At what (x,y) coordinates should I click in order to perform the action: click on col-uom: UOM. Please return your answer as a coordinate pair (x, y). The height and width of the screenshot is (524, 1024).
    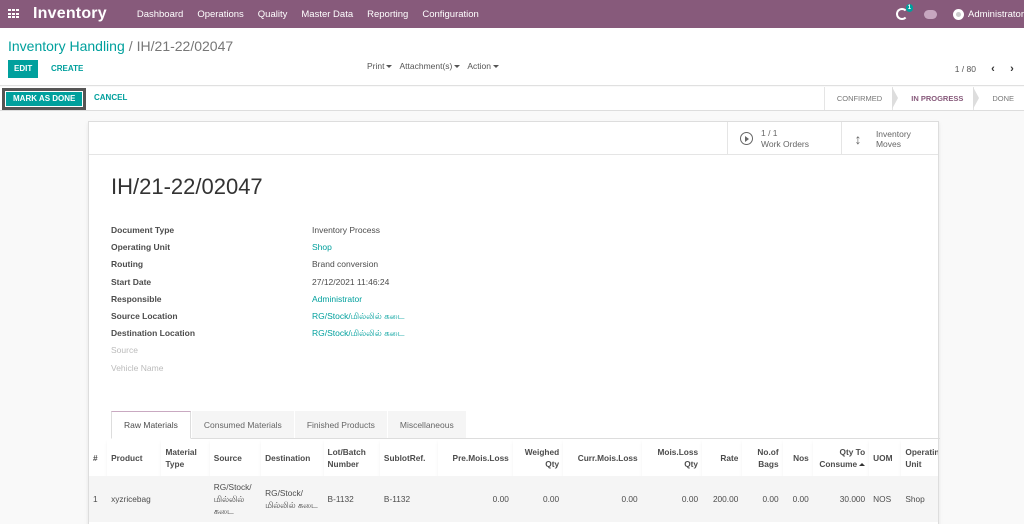
    Looking at the image, I should click on (885, 458).